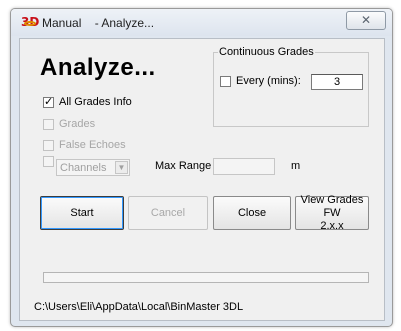  I want to click on app-icon: 3D, so click(30, 22).